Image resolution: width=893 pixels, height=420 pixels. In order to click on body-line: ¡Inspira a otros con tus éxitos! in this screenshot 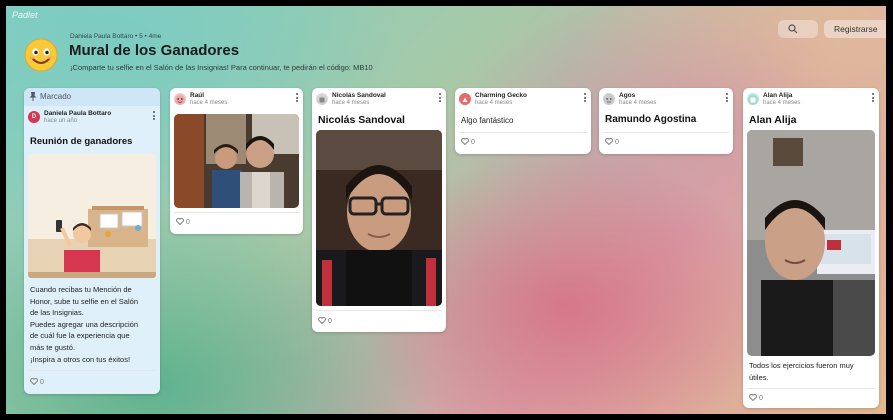, I will do `click(80, 359)`.